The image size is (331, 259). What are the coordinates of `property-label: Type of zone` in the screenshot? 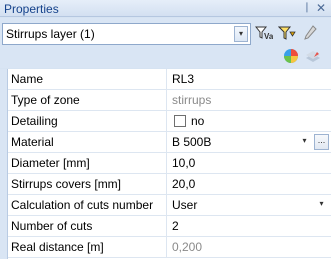 It's located at (87, 100).